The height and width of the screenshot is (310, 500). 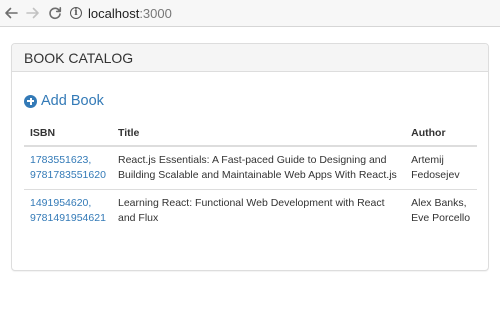 I want to click on isbn-cell: 1491954620, 9781491954621, so click(x=68, y=210).